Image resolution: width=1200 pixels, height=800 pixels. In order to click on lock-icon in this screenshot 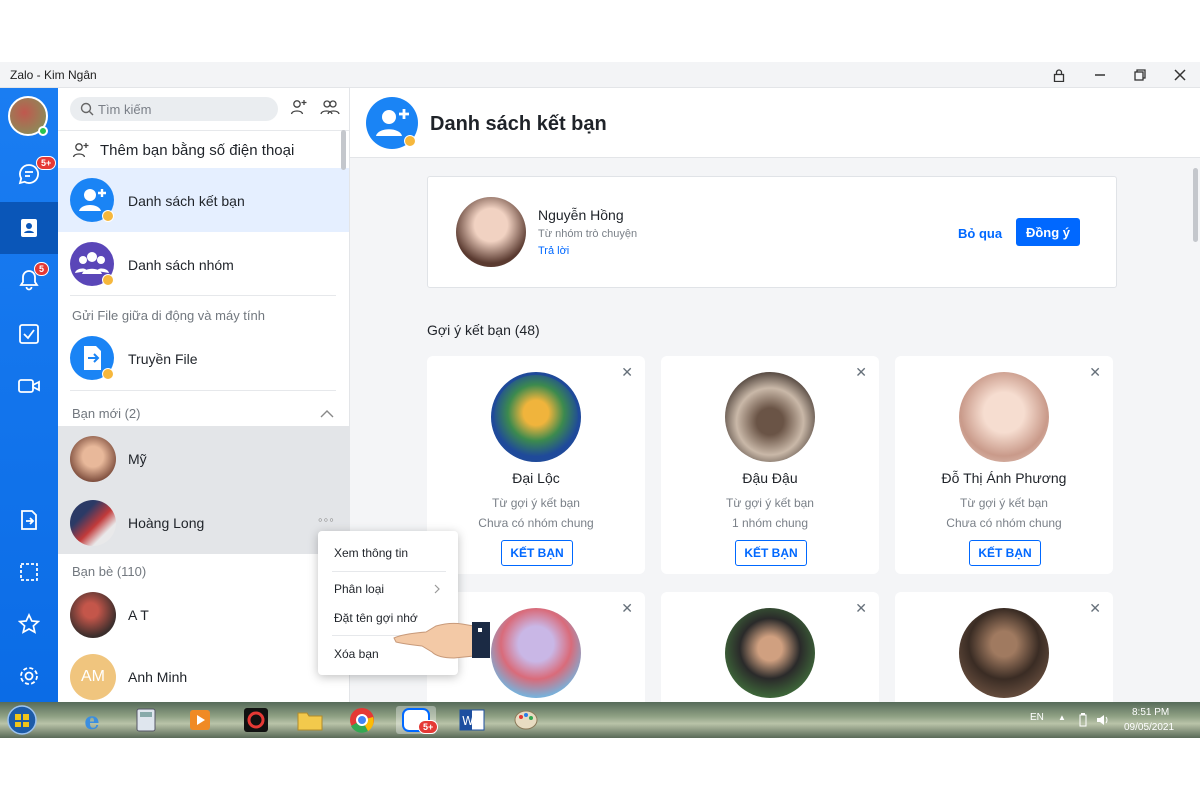, I will do `click(1059, 75)`.